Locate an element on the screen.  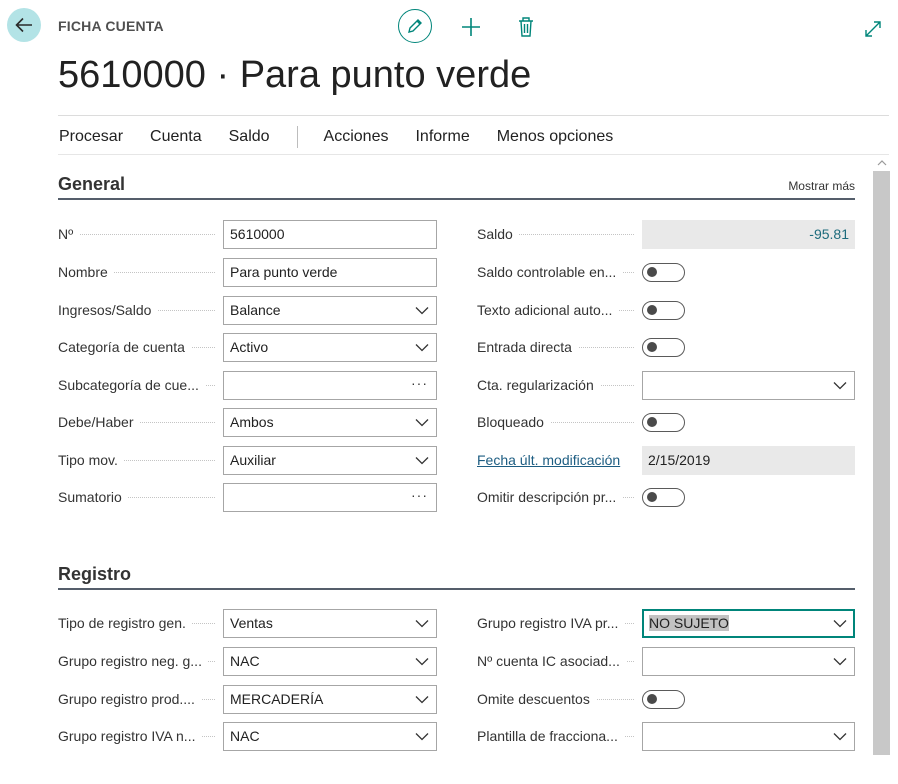
chevron-up-icon is located at coordinates (881, 163).